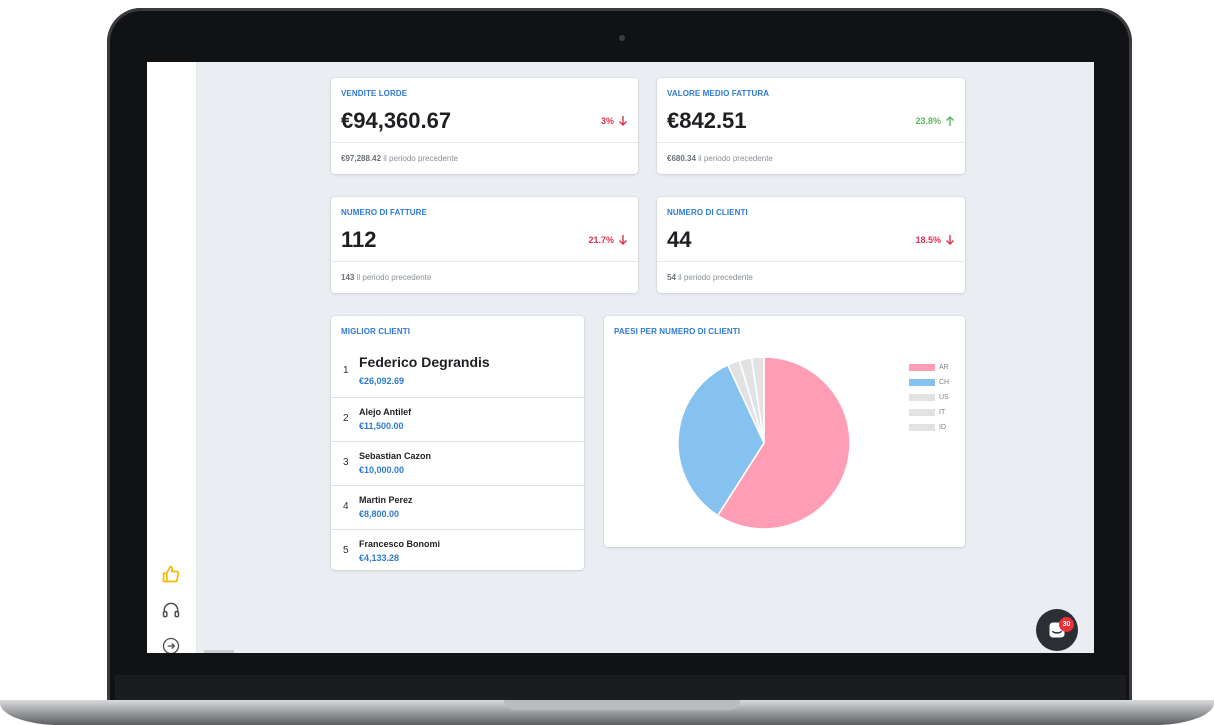 This screenshot has height=725, width=1214. I want to click on headset-icon, so click(172, 610).